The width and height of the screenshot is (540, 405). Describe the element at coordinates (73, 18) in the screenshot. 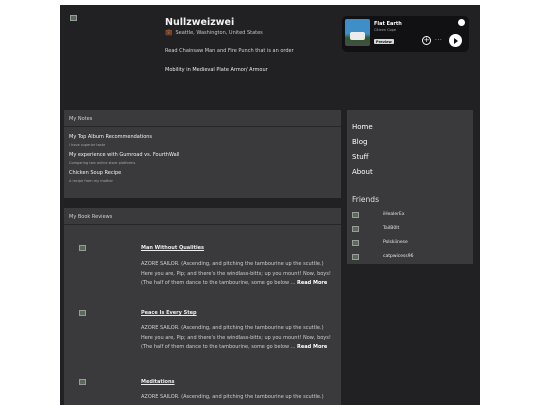

I see `profile-avatar` at that location.